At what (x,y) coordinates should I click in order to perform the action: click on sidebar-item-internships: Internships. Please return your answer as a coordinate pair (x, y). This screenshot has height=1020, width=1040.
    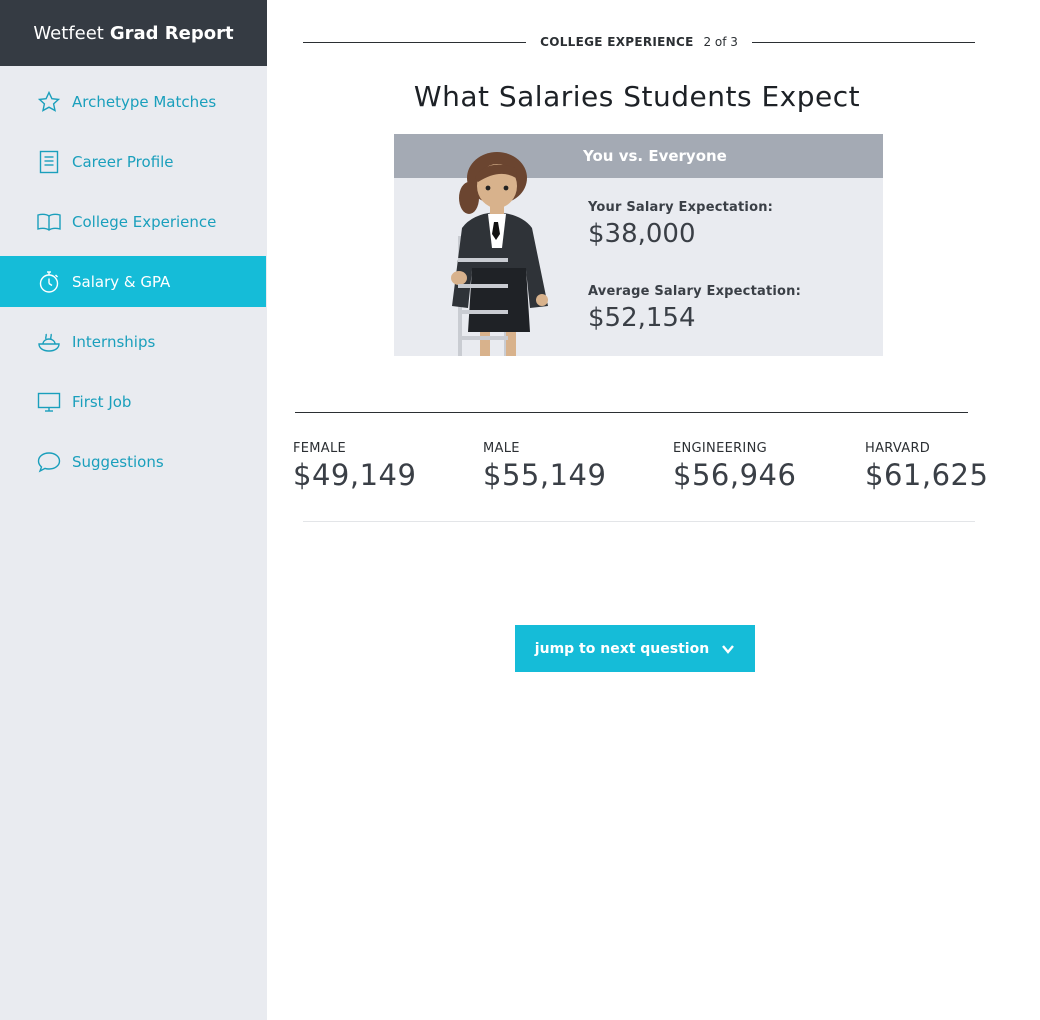
    Looking at the image, I should click on (133, 341).